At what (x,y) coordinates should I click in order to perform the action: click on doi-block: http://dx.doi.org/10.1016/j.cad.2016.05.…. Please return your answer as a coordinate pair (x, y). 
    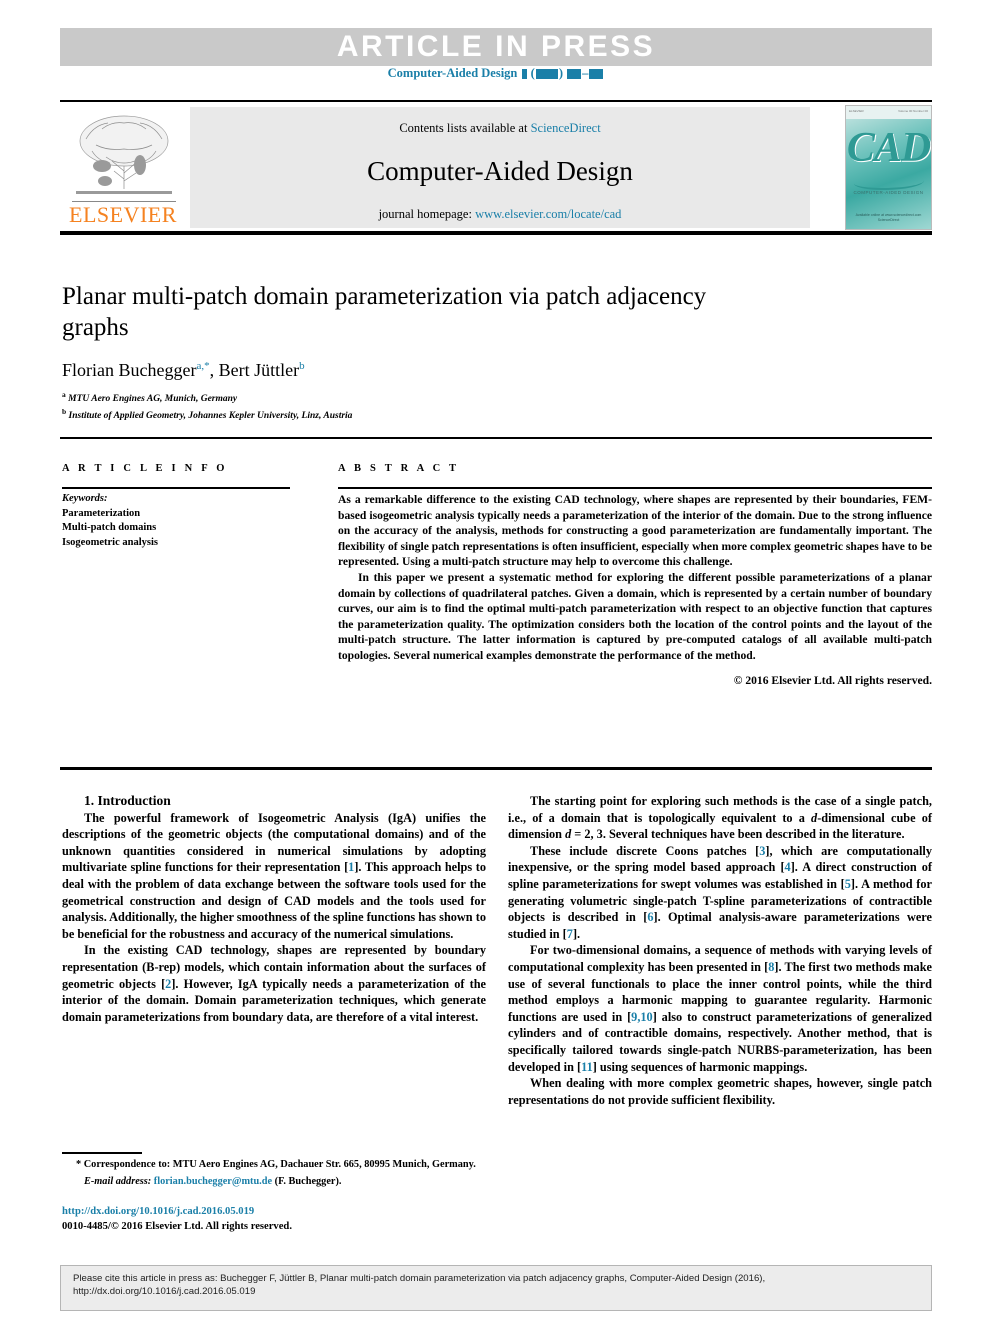
    Looking at the image, I should click on (274, 1219).